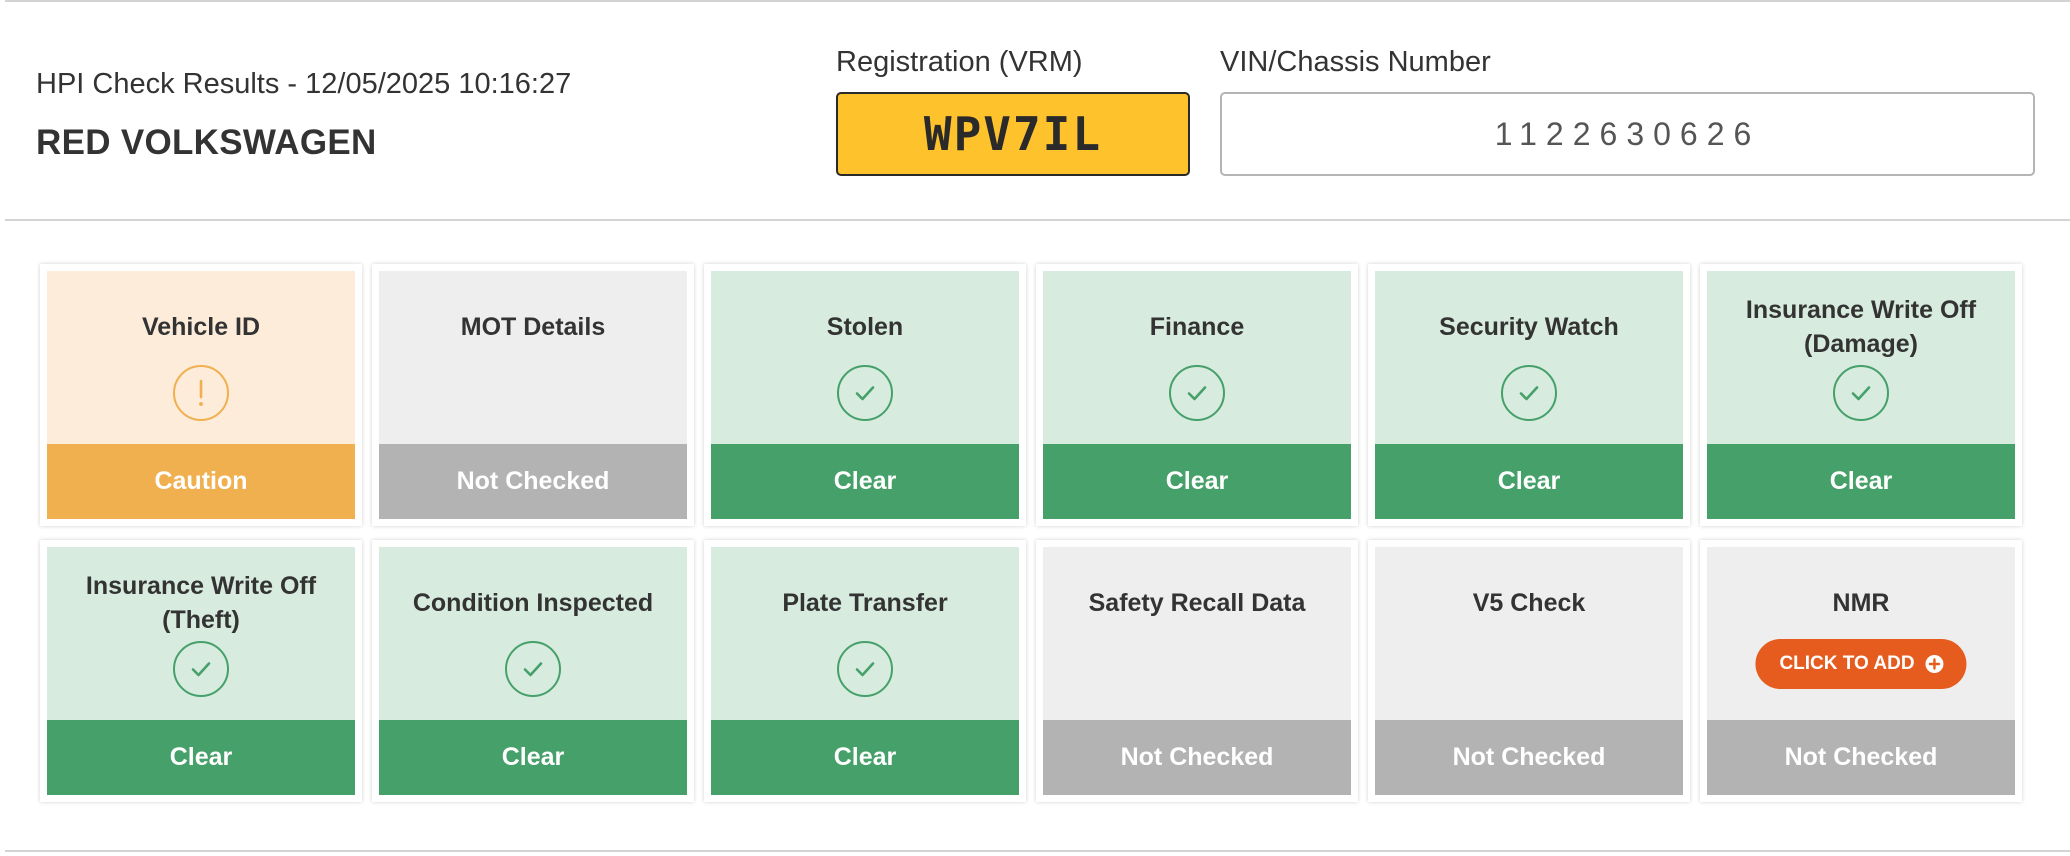  I want to click on top-divider, so click(1037, 1).